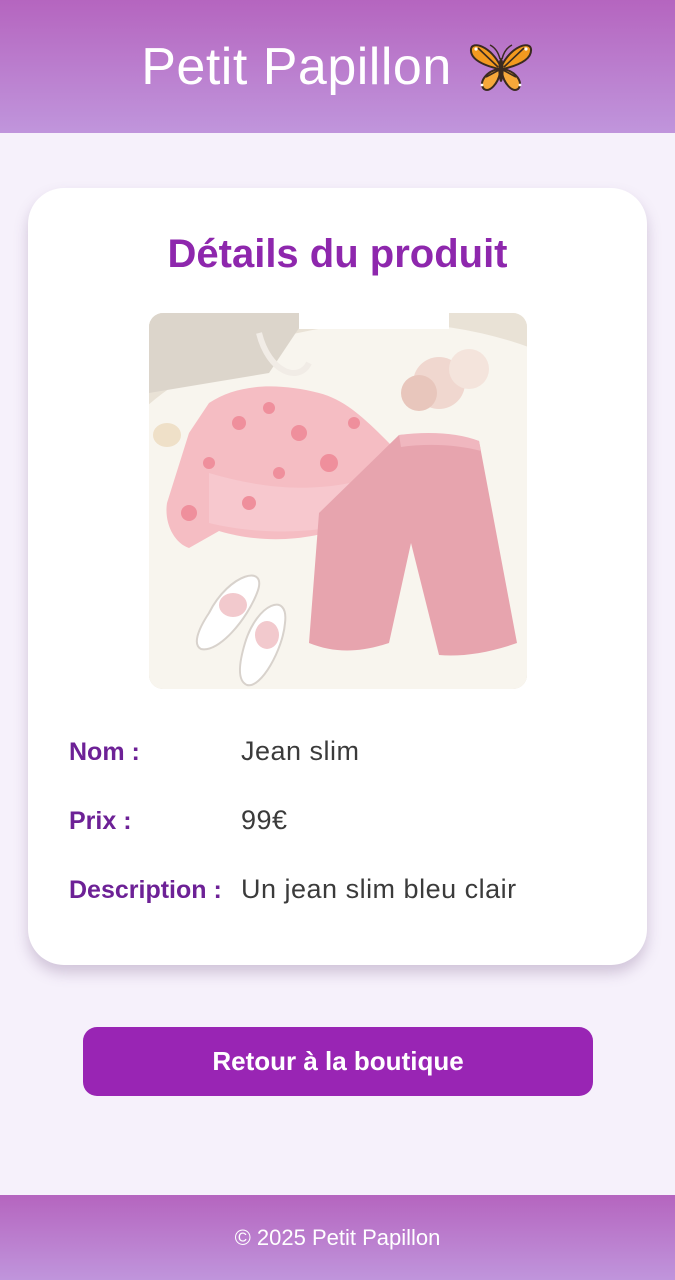 This screenshot has width=675, height=1280. I want to click on back-to-shop-button: Retour à la boutique, so click(338, 1061).